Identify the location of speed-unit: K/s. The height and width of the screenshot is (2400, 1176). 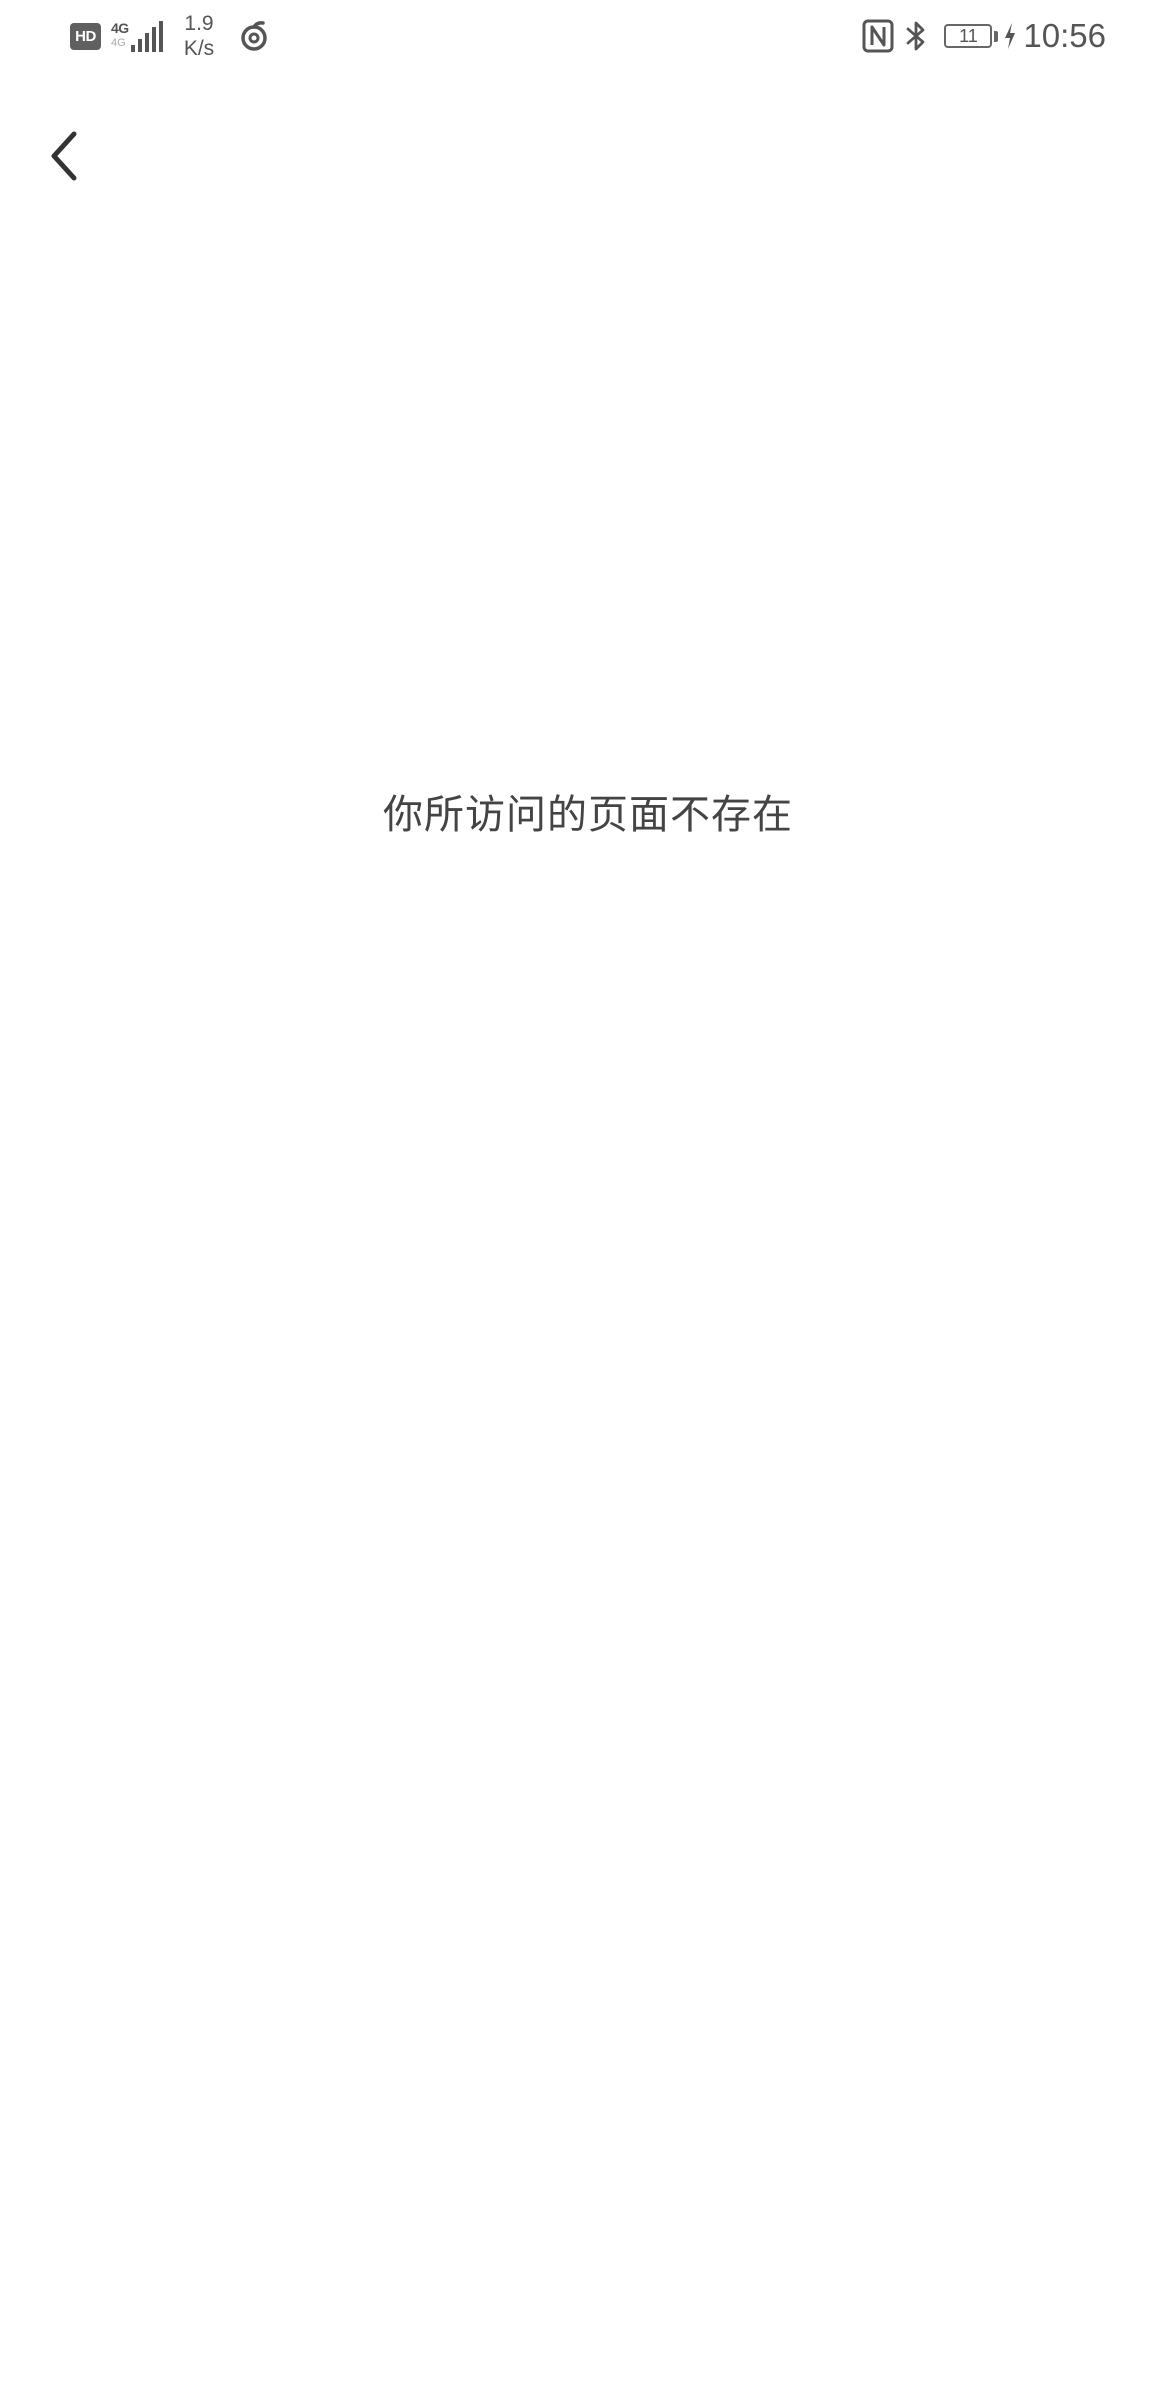
(199, 48).